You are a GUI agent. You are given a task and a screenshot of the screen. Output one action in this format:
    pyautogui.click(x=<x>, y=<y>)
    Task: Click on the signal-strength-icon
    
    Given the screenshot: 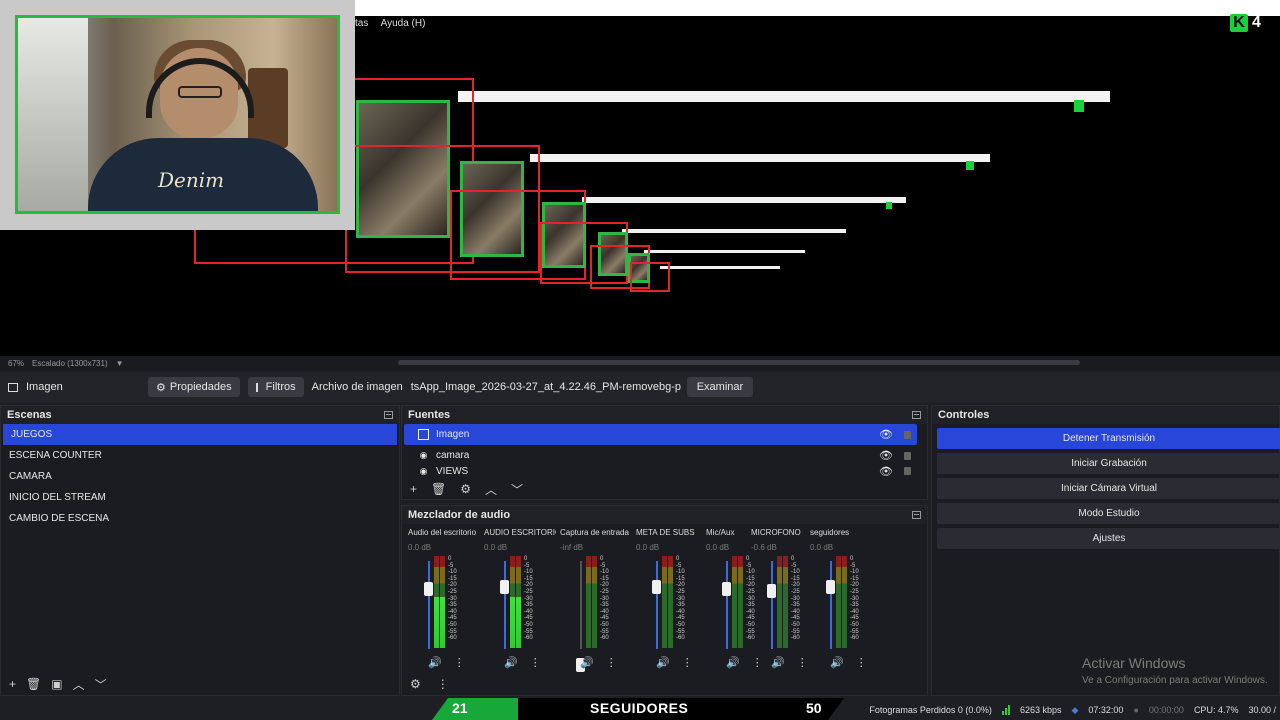 What is the action you would take?
    pyautogui.click(x=1005, y=710)
    